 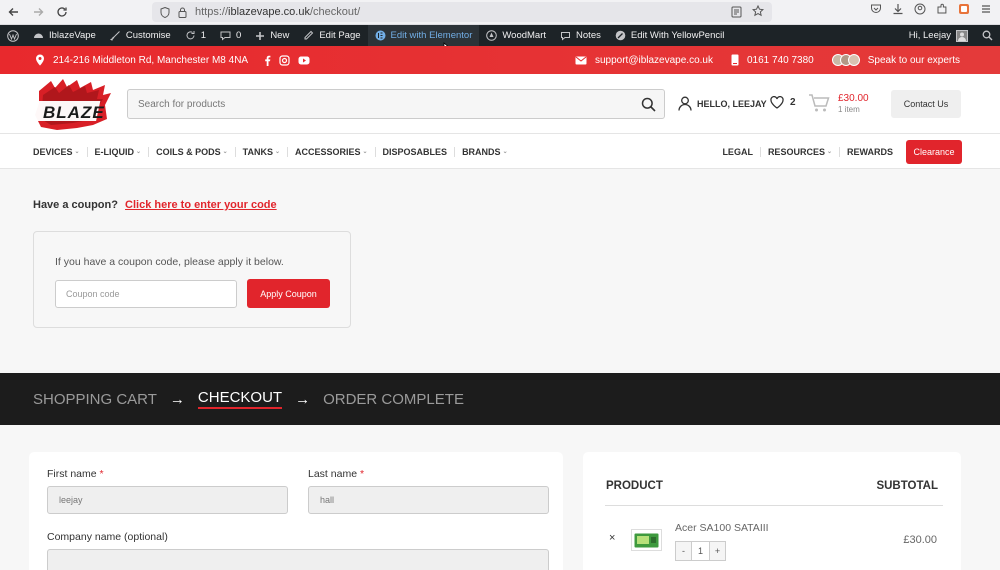 I want to click on notes-icon, so click(x=565, y=35).